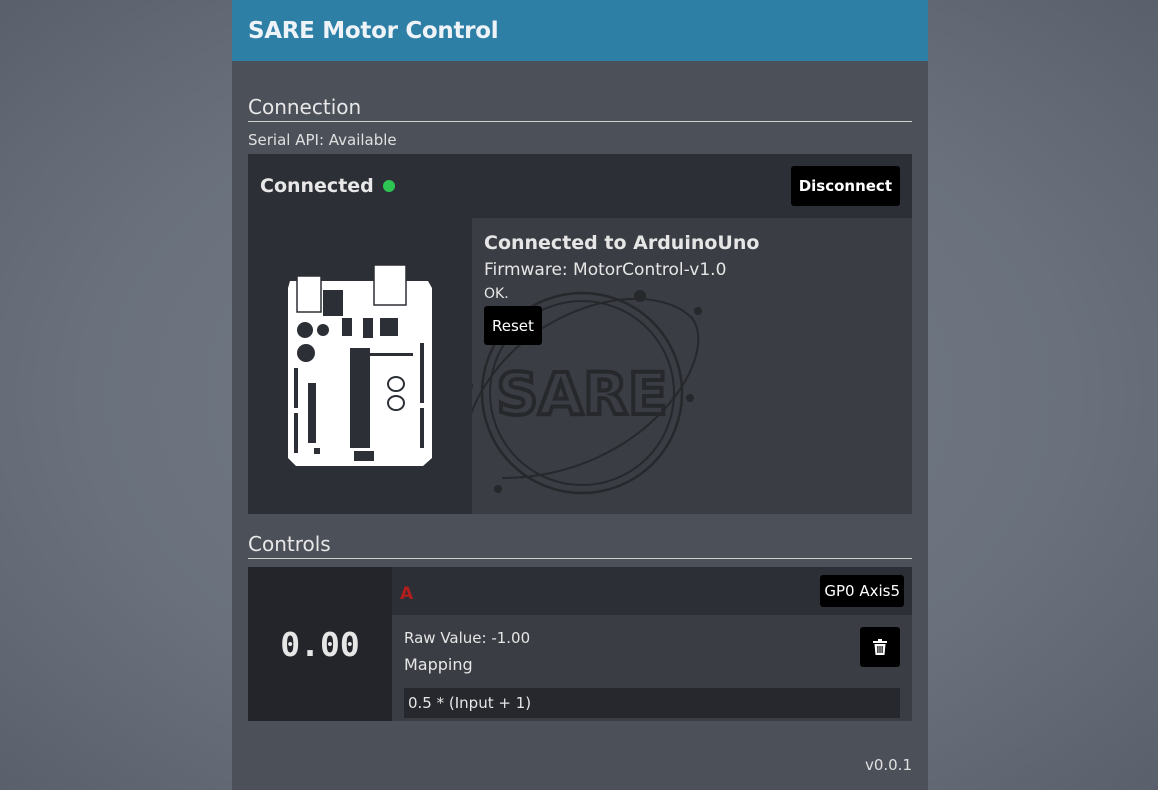 The image size is (1158, 790). I want to click on trash-icon, so click(880, 647).